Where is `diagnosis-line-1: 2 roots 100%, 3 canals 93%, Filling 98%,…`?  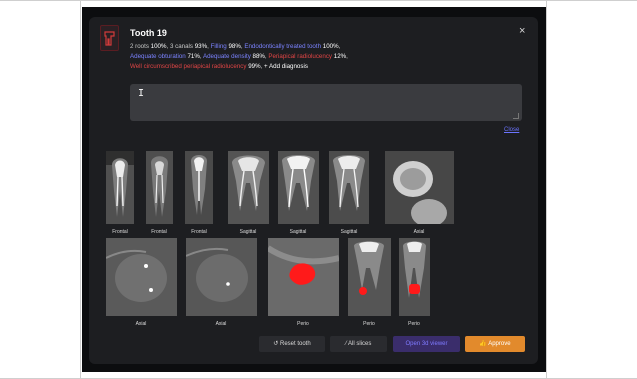 diagnosis-line-1: 2 roots 100%, 3 canals 93%, Filling 98%,… is located at coordinates (235, 46).